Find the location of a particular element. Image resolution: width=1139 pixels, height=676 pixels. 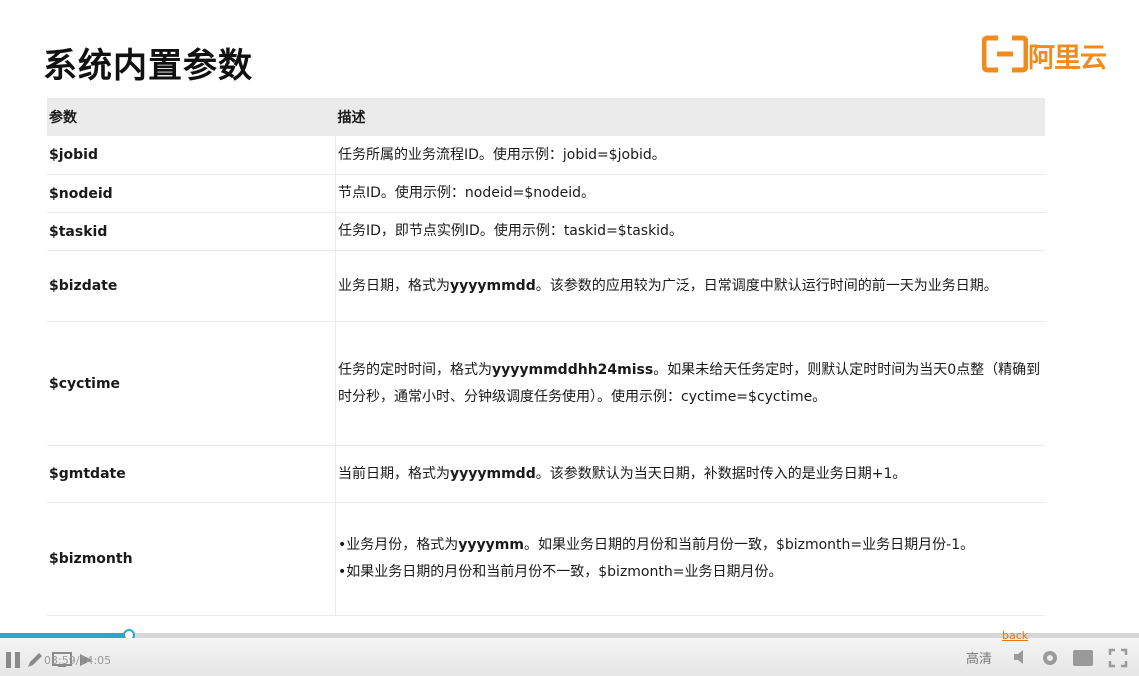

fullscreen-icon is located at coordinates (1118, 658).